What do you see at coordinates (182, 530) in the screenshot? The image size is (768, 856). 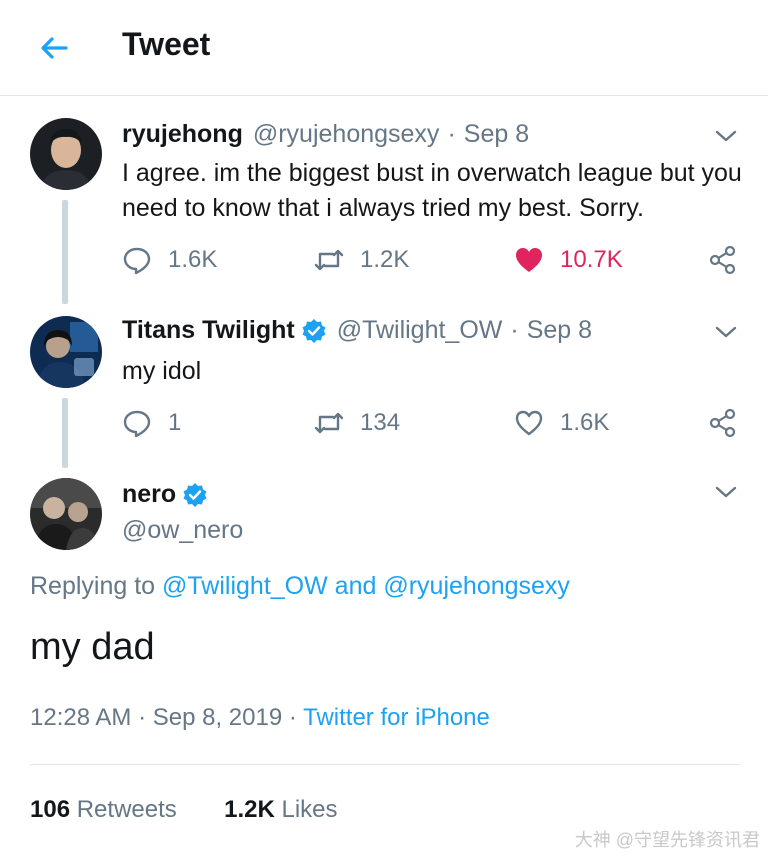 I see `user-handle: @ow_nero` at bounding box center [182, 530].